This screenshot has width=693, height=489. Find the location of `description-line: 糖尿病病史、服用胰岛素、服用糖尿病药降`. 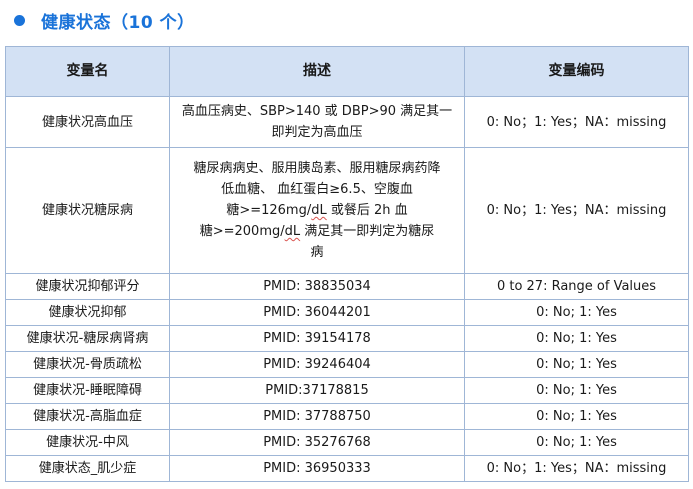

description-line: 糖尿病病史、服用胰岛素、服用糖尿病药降 is located at coordinates (317, 168).